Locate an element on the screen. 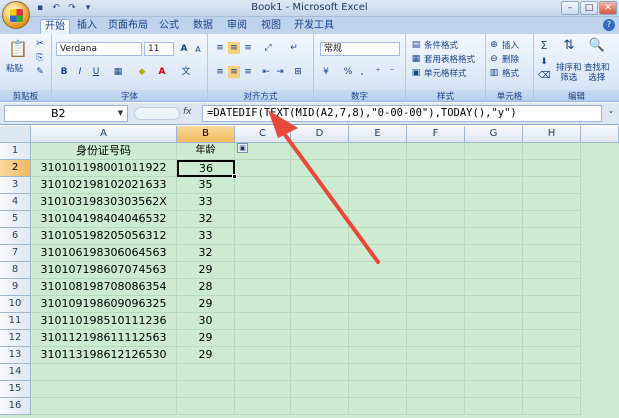  sort-filter-button: 排序和 筛选 is located at coordinates (569, 73).